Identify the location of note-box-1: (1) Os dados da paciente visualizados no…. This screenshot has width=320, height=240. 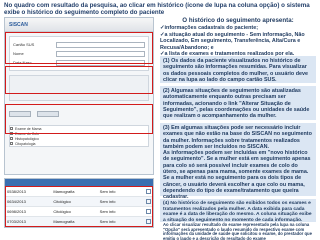
(238, 69).